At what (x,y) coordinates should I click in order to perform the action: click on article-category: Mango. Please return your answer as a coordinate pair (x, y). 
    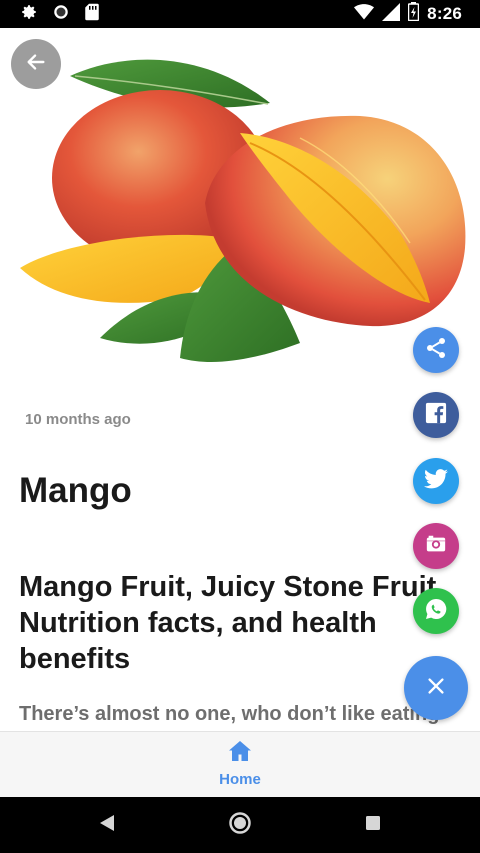
    Looking at the image, I should click on (75, 490).